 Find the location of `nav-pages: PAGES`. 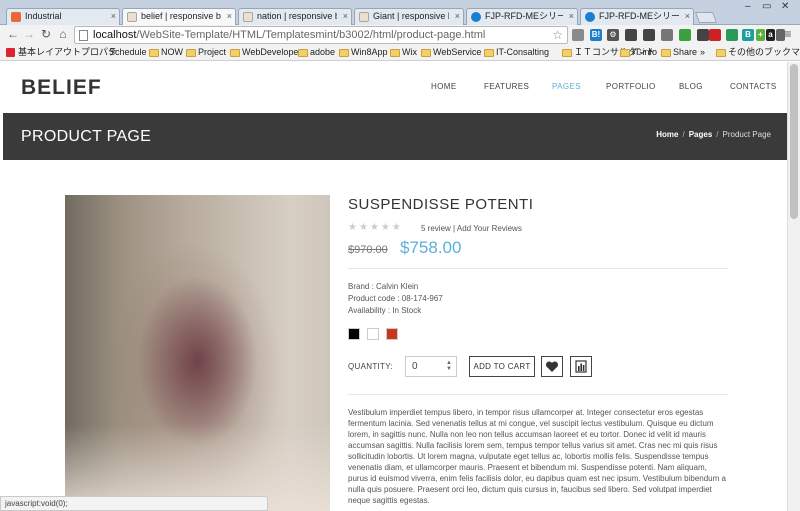

nav-pages: PAGES is located at coordinates (566, 86).